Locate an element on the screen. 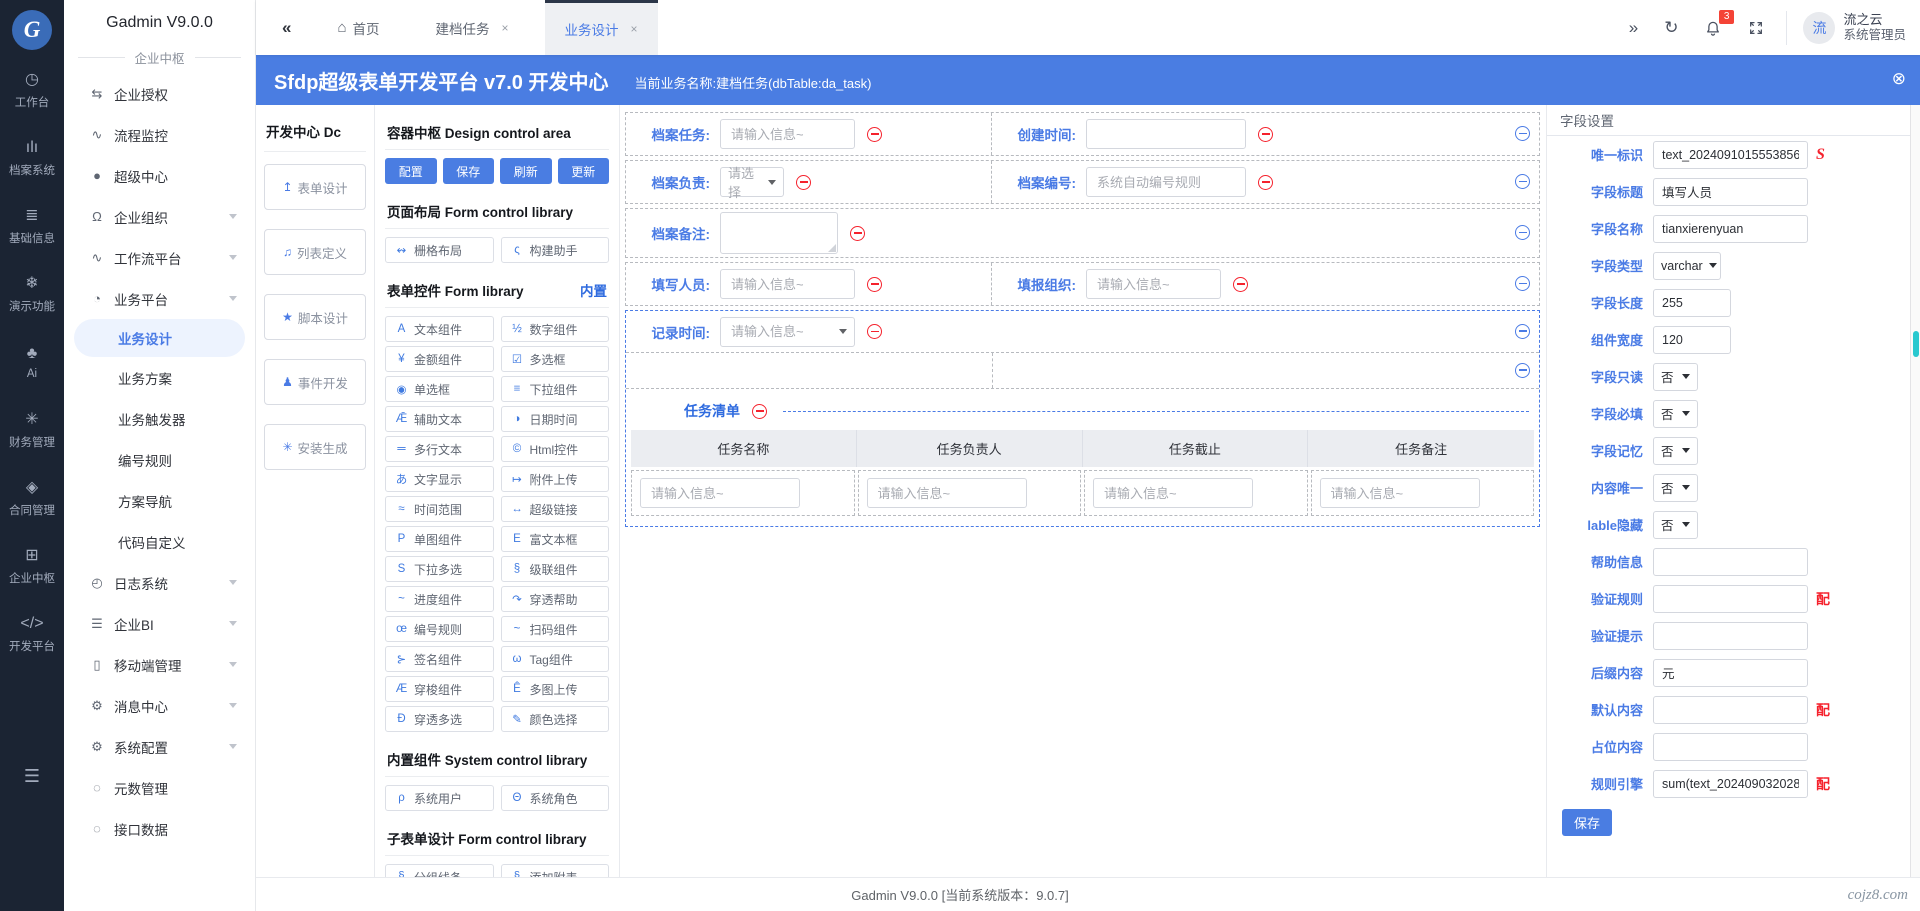 Image resolution: width=1920 pixels, height=911 pixels. form-control-文本组件: A 文本组件 is located at coordinates (439, 329).